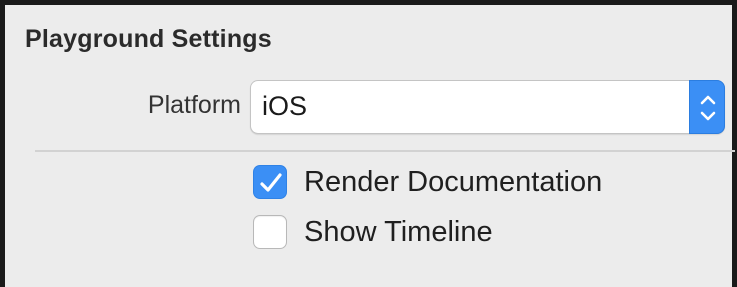 Image resolution: width=737 pixels, height=287 pixels. Describe the element at coordinates (707, 107) in the screenshot. I see `up-down-chevrons-icon` at that location.